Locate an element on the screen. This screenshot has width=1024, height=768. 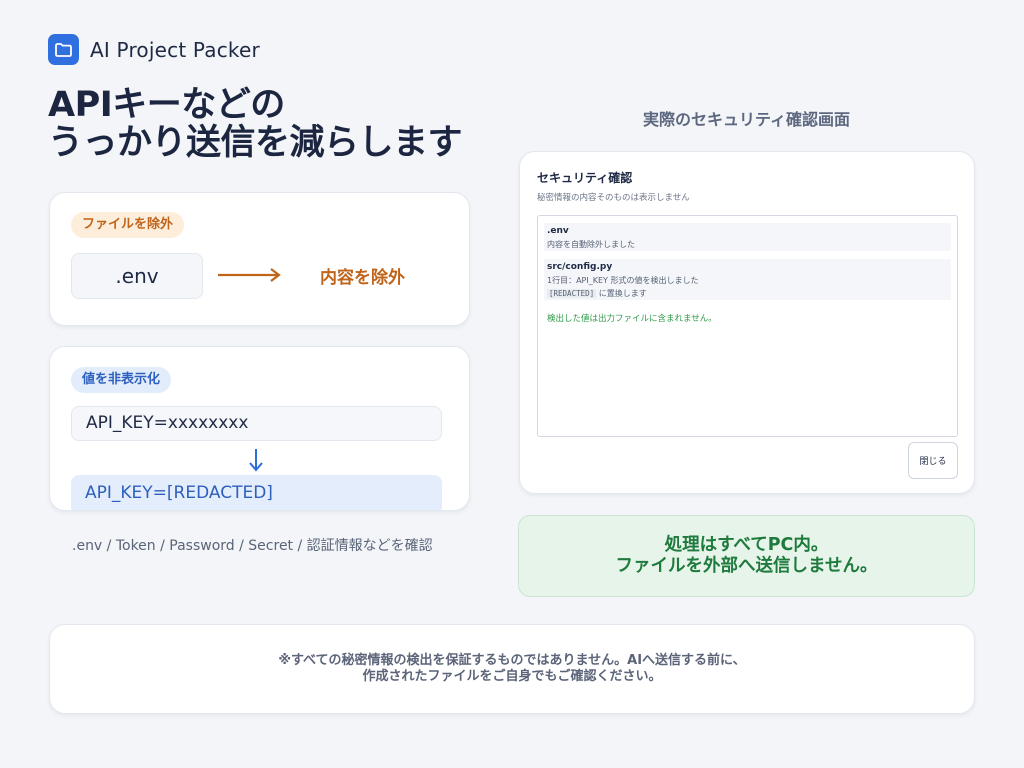
local-processing-note: 処理はすべてPC内。 ファイルを外部へ送信しません。 is located at coordinates (746, 556).